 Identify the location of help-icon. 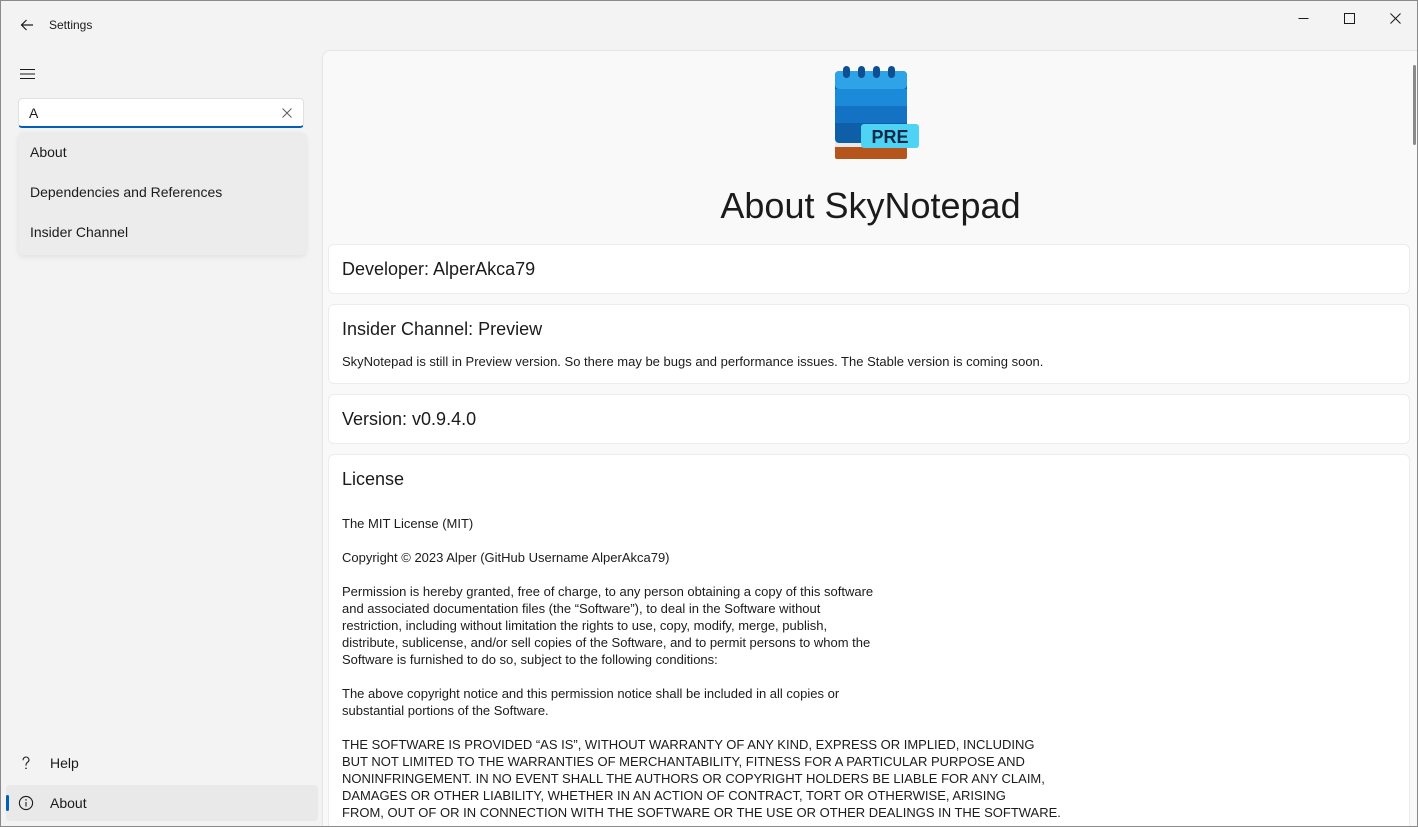
(26, 763).